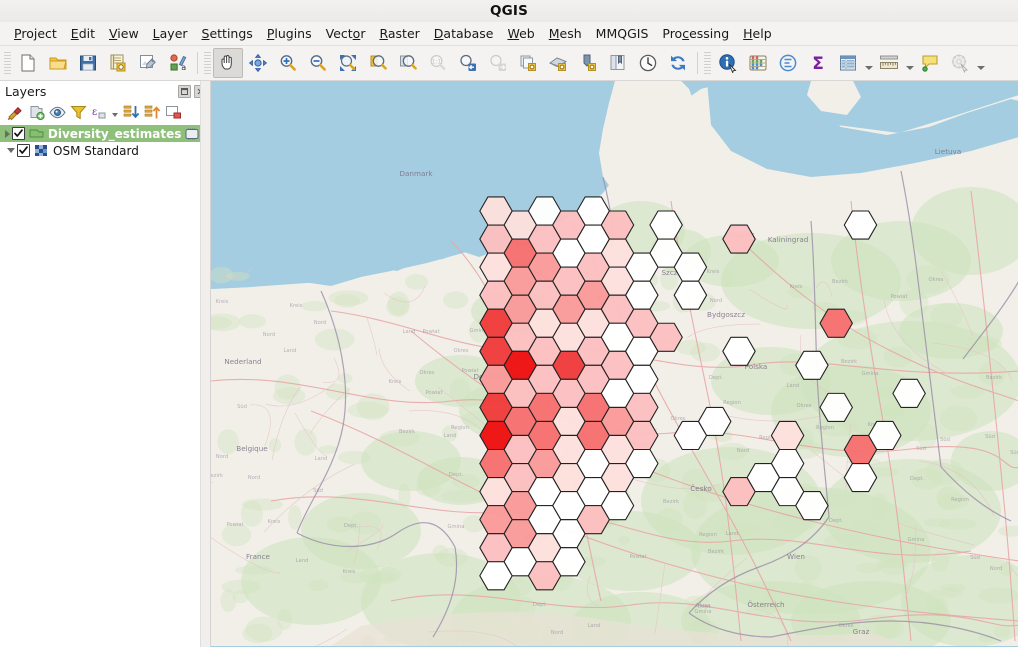  Describe the element at coordinates (408, 63) in the screenshot. I see `zoom-to-layer-icon` at that location.